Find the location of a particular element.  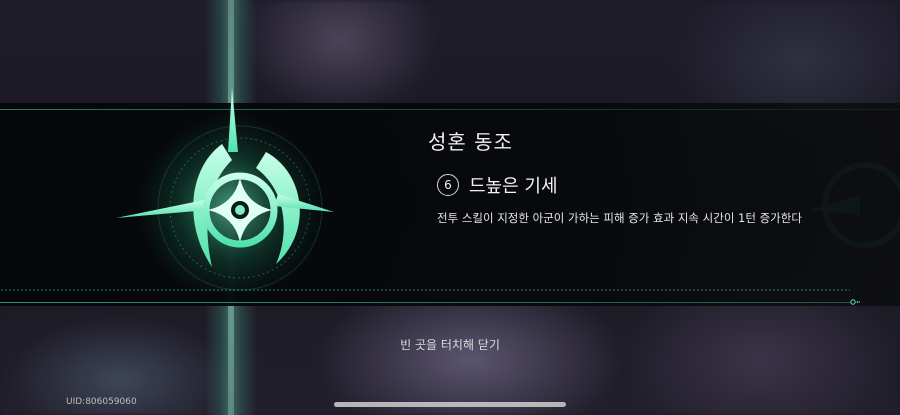

panel-bottom-border is located at coordinates (425, 302).